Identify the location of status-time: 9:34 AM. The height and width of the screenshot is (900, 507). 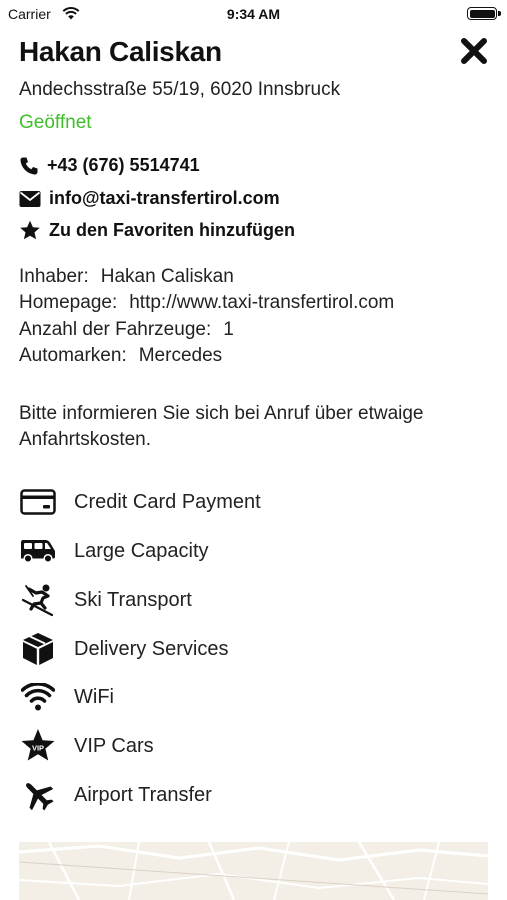
(253, 14).